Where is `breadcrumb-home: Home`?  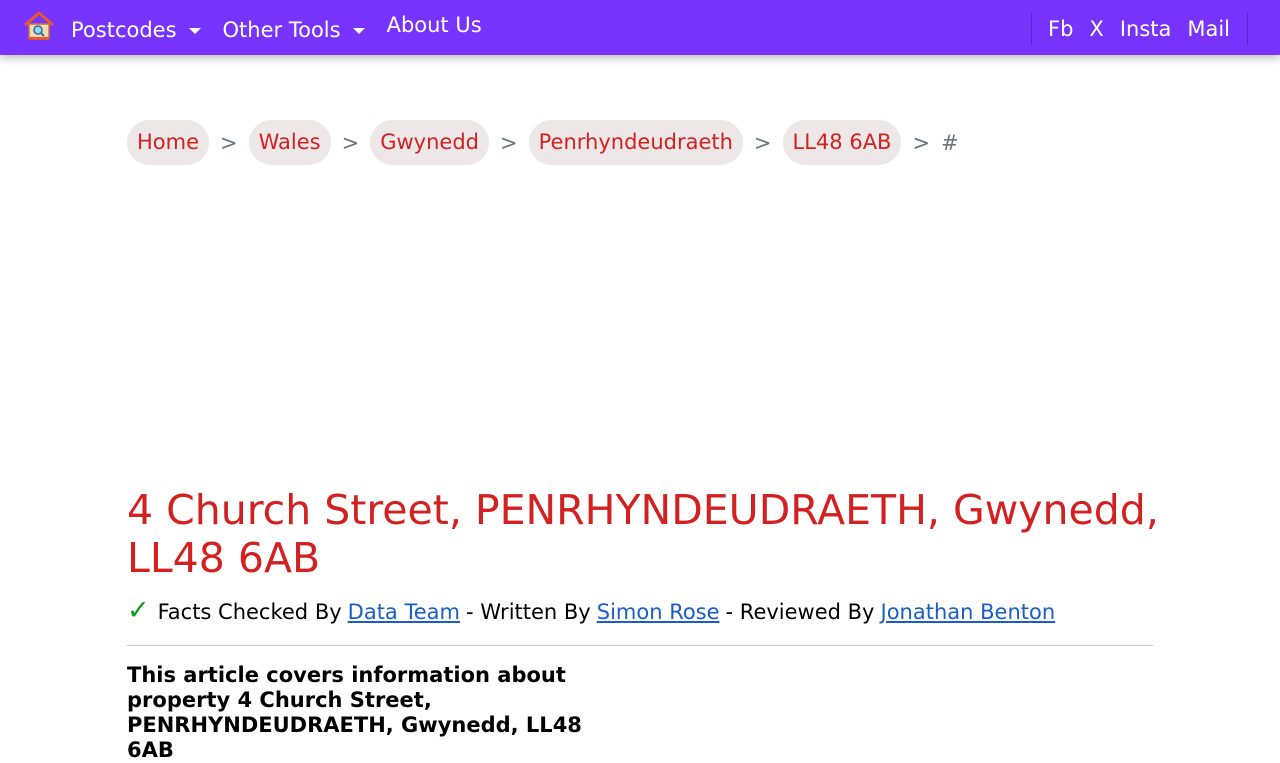
breadcrumb-home: Home is located at coordinates (168, 142).